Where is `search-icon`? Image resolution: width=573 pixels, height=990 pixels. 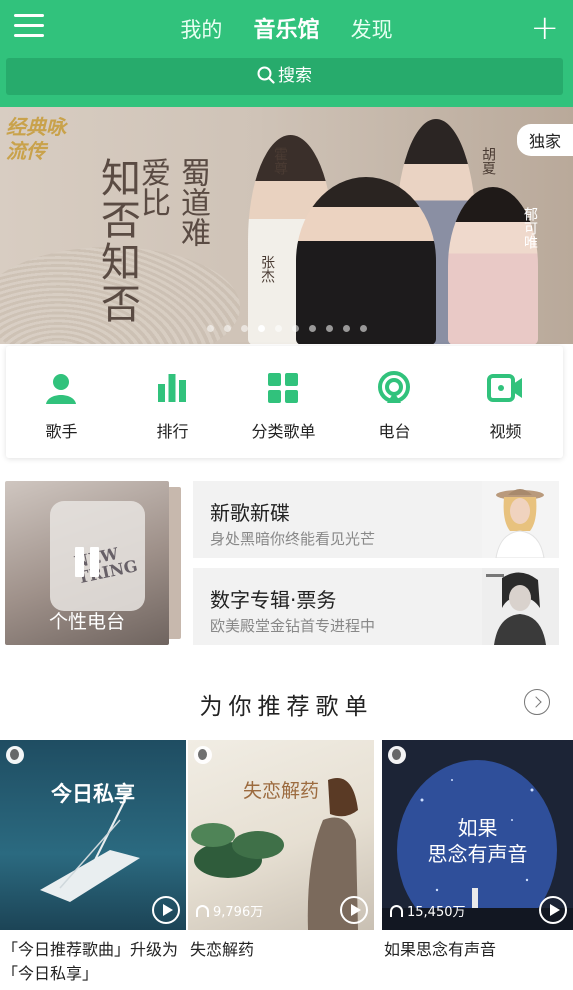
search-icon is located at coordinates (266, 75).